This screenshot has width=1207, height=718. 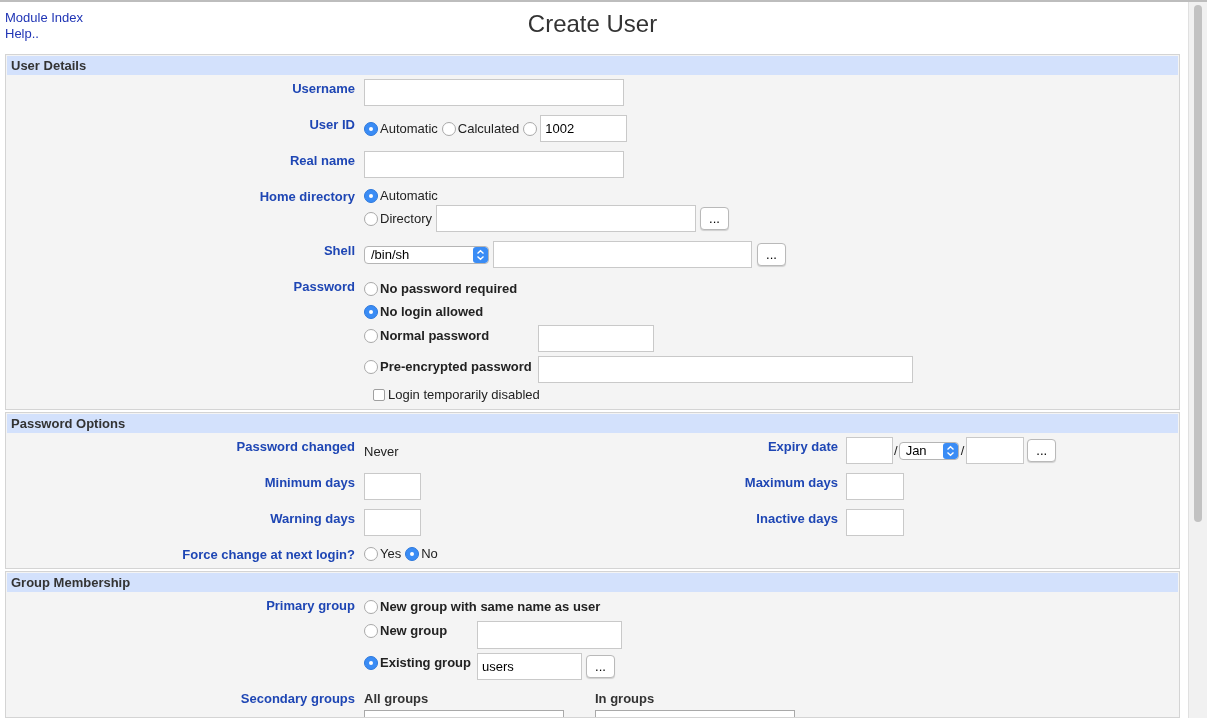 What do you see at coordinates (802, 447) in the screenshot?
I see `field-label: Expiry date` at bounding box center [802, 447].